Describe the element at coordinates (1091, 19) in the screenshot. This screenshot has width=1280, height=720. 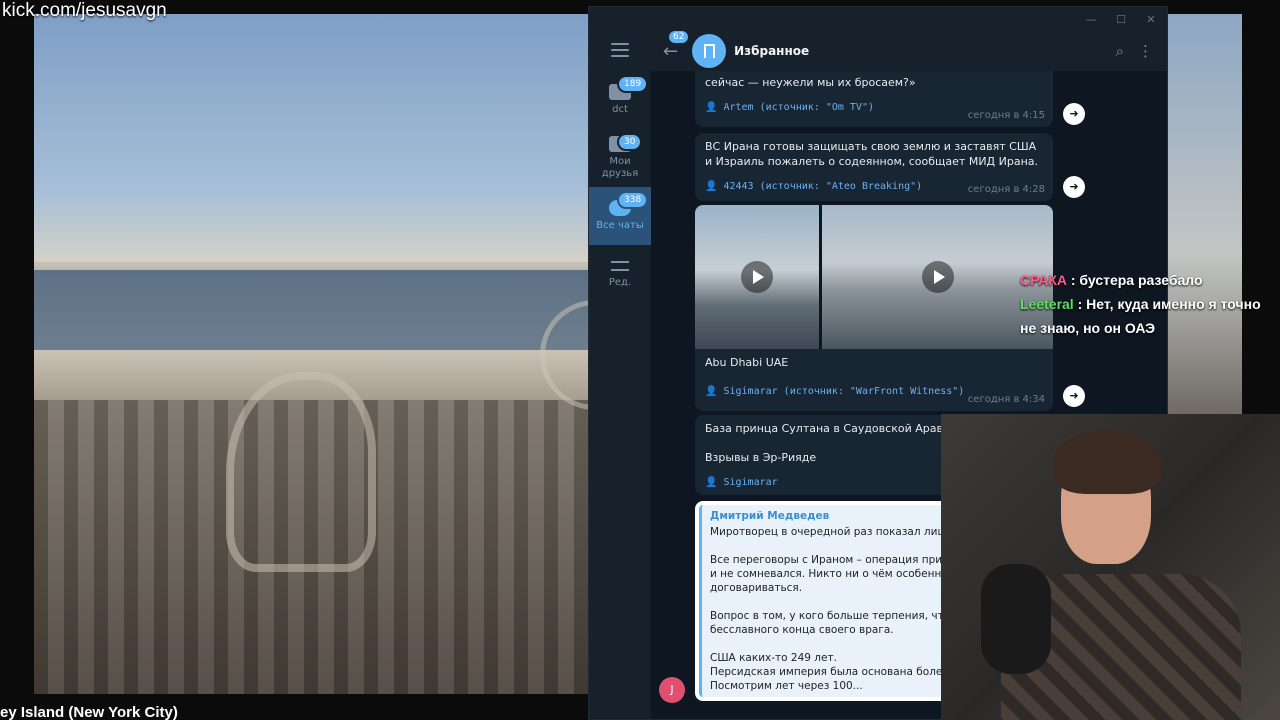
I see `minimize-icon: —` at that location.